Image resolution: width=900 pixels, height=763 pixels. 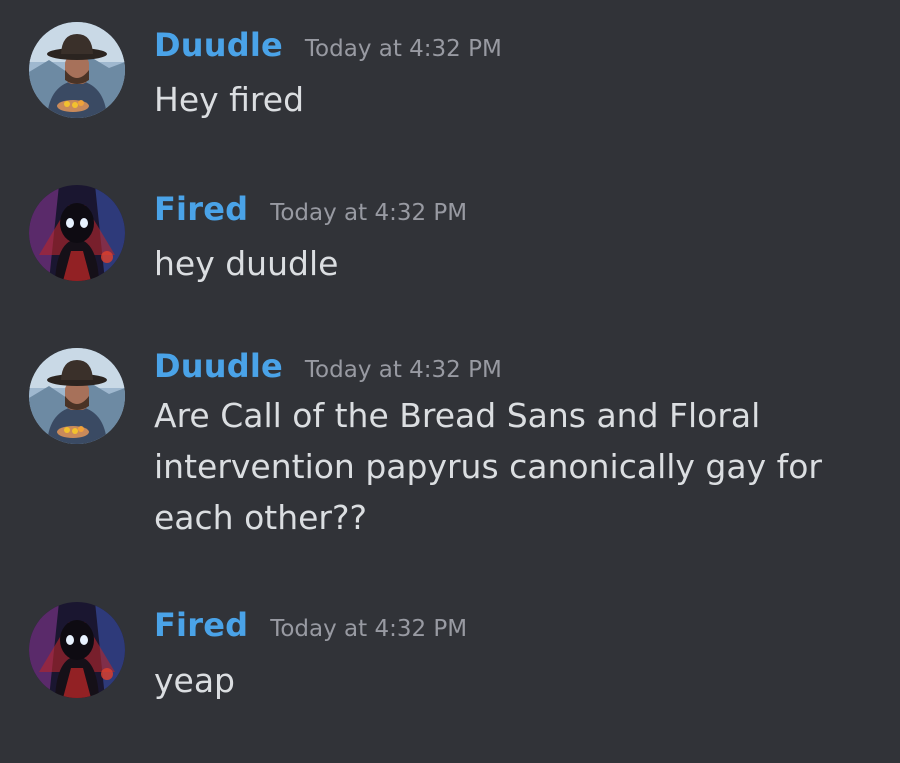 I want to click on message-line: hey duudle, so click(x=246, y=263).